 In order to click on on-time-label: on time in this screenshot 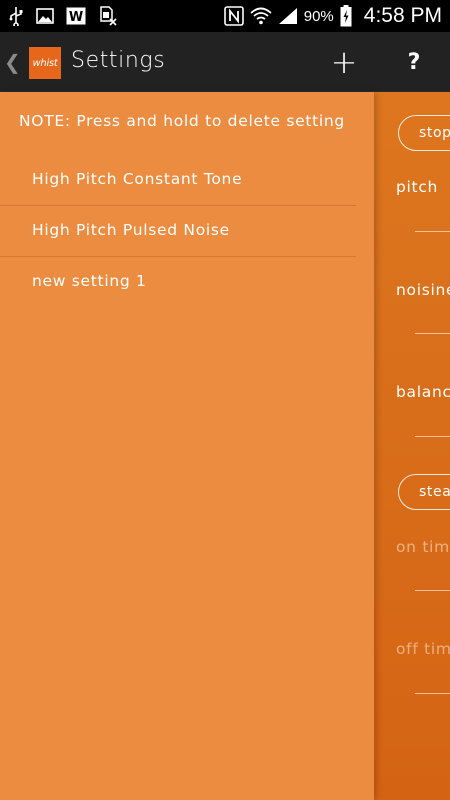, I will do `click(423, 547)`.